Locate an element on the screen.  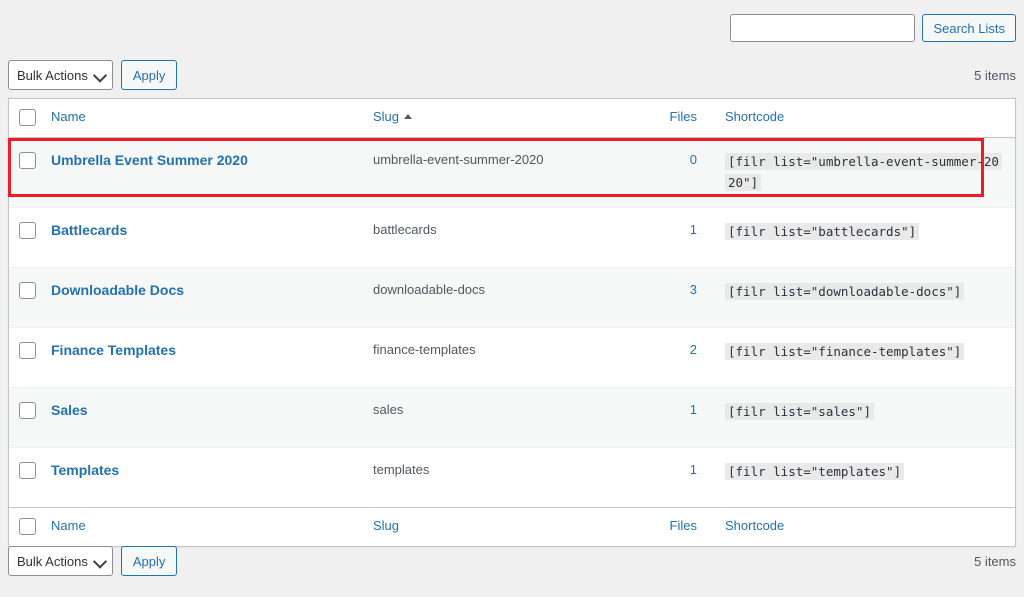
column-header-slug: Slug is located at coordinates (488, 118).